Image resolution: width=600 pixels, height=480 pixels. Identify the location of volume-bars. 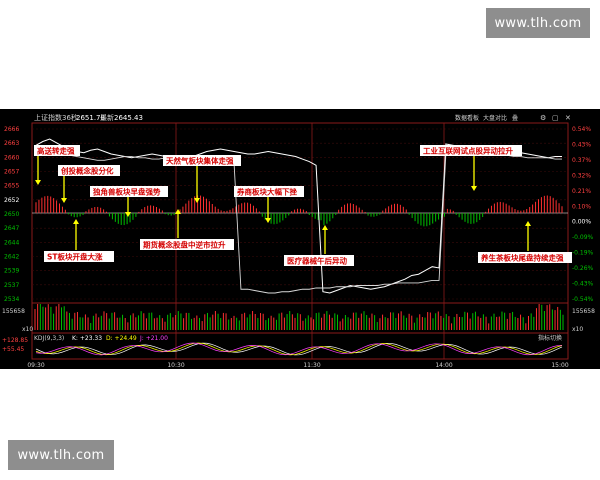
(299, 317).